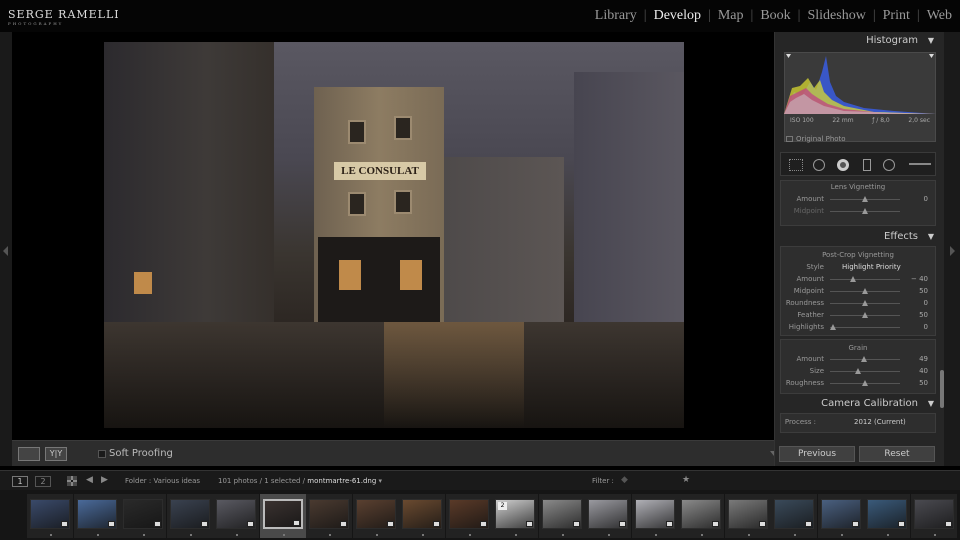  What do you see at coordinates (616, 16) in the screenshot?
I see `module-library: Library` at bounding box center [616, 16].